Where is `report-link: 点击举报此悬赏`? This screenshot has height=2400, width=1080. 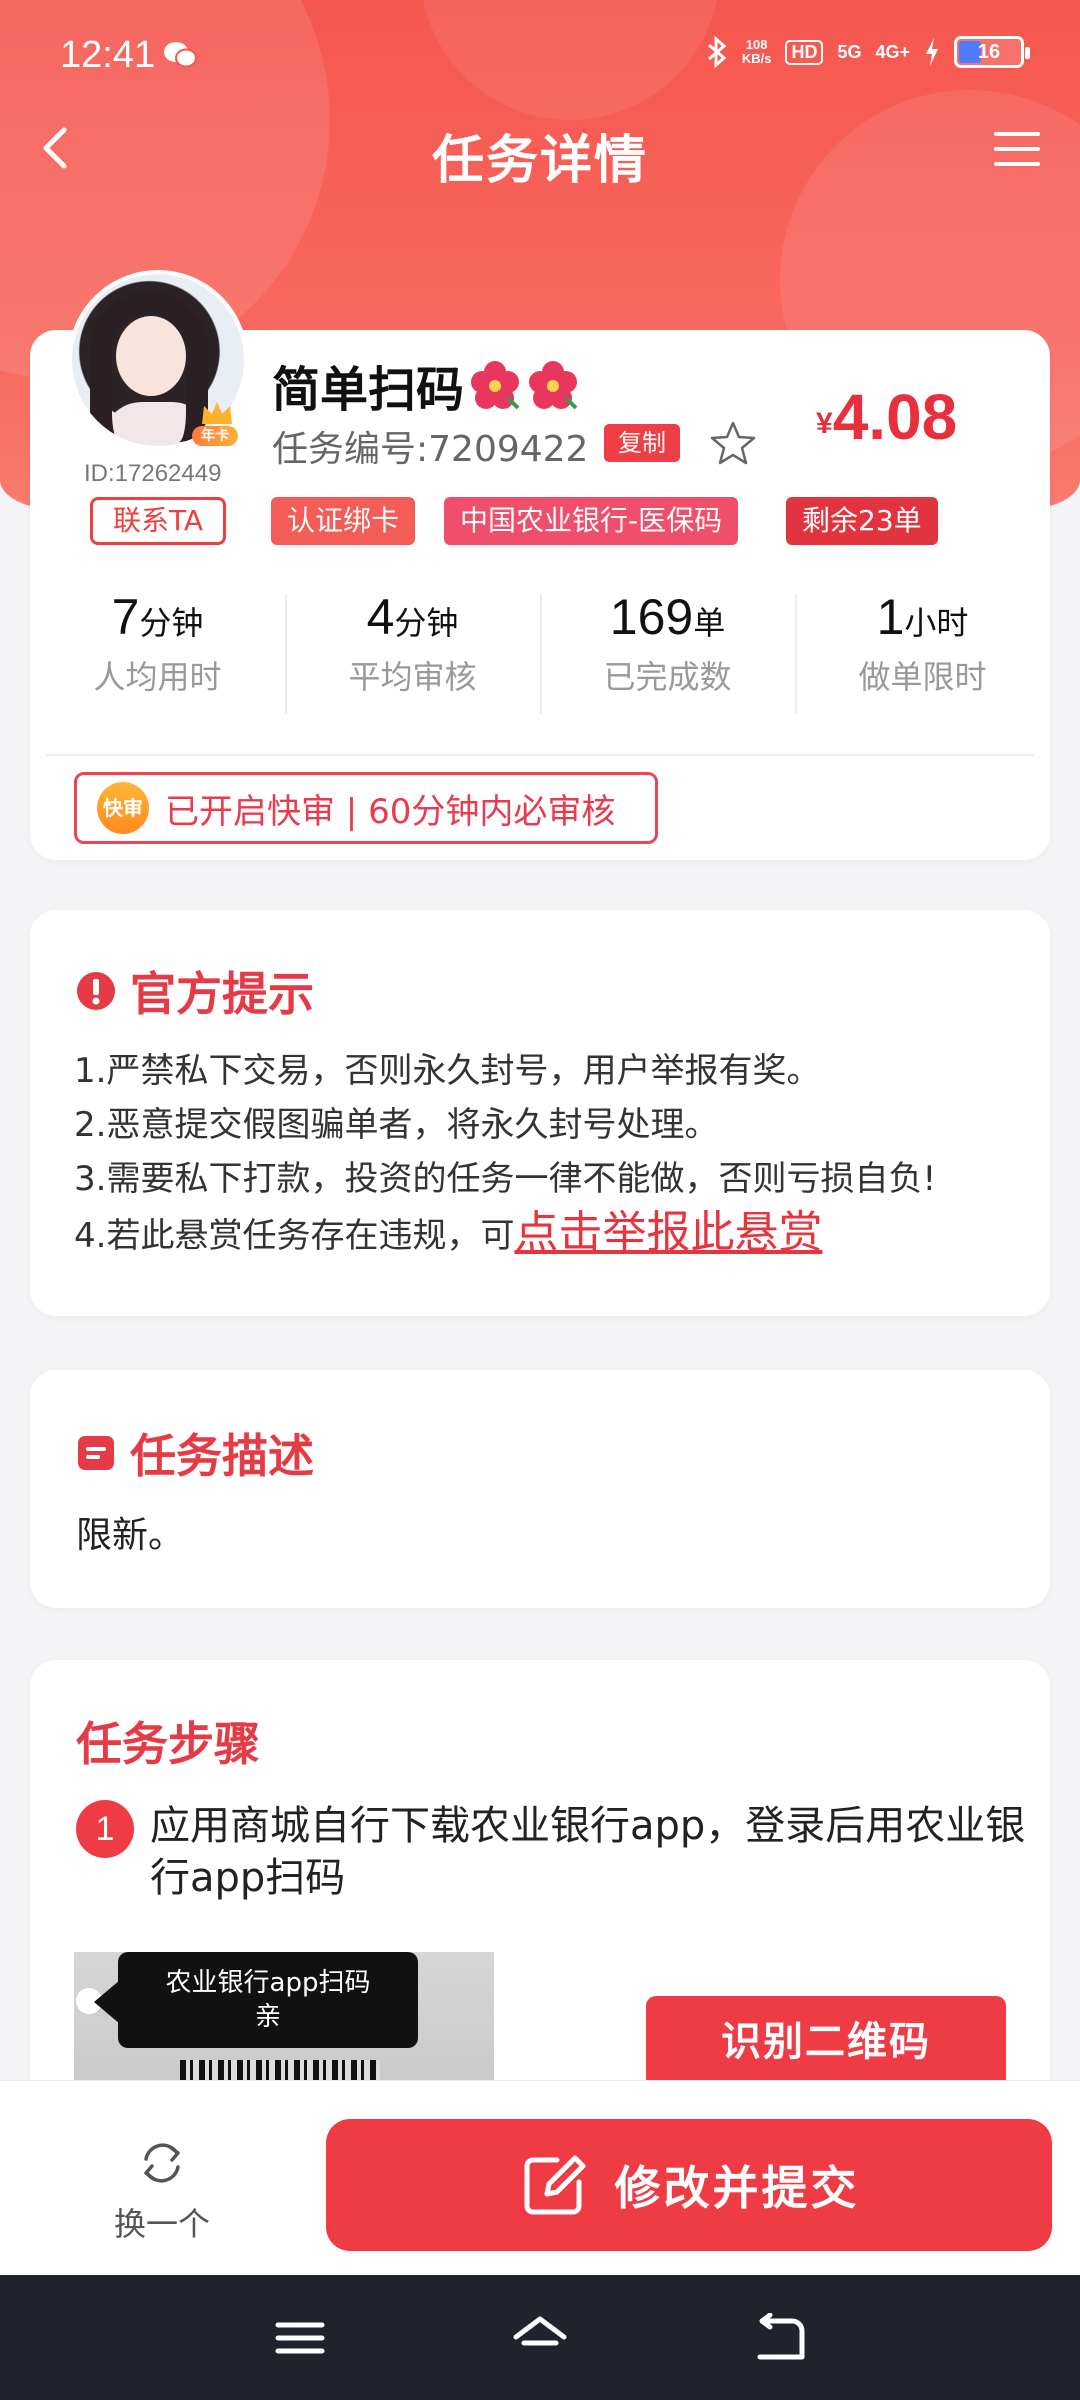 report-link: 点击举报此悬赏 is located at coordinates (668, 1232).